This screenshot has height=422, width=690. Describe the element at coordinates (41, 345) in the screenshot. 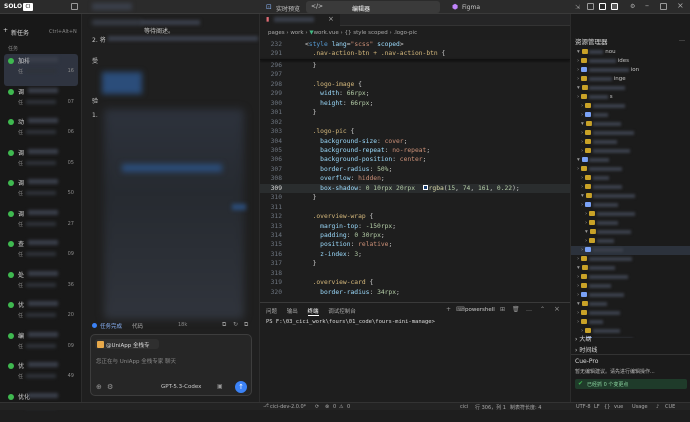

I see `task-item: 编任 09` at that location.